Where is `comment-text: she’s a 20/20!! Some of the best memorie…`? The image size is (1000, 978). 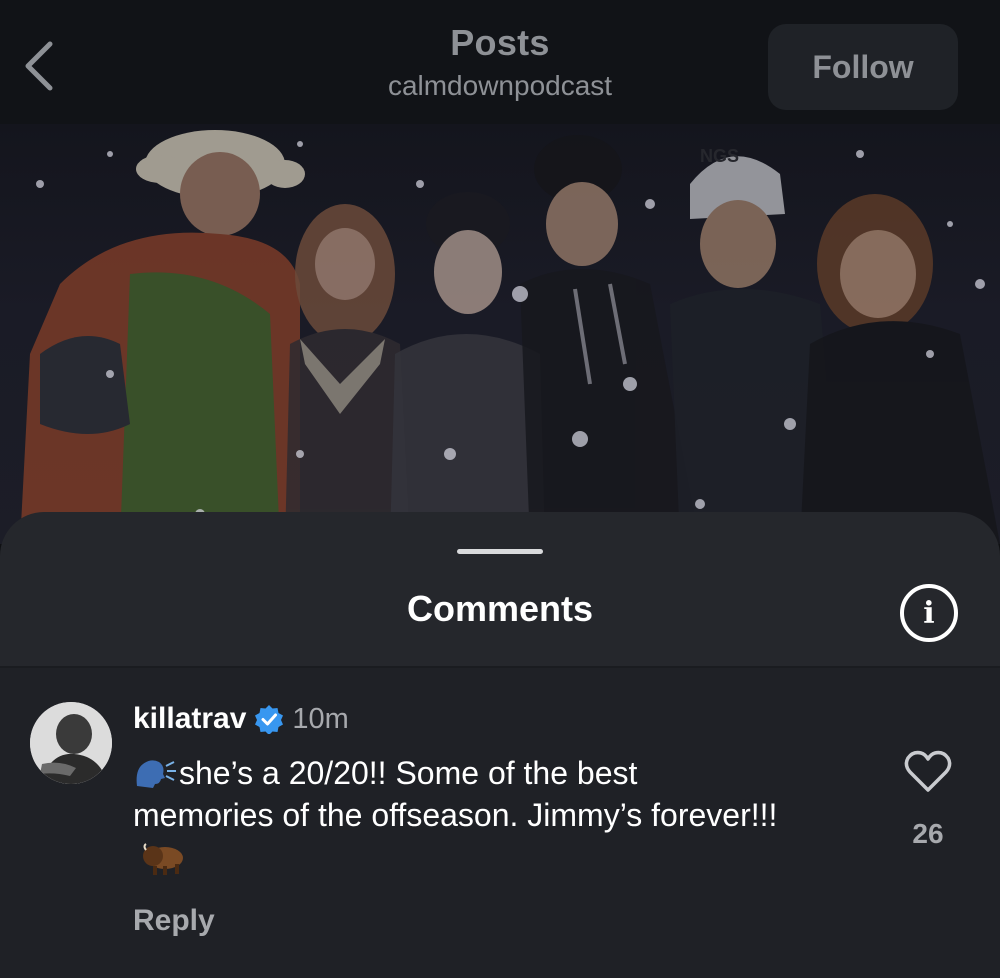 comment-text: she’s a 20/20!! Some of the best memorie… is located at coordinates (455, 794).